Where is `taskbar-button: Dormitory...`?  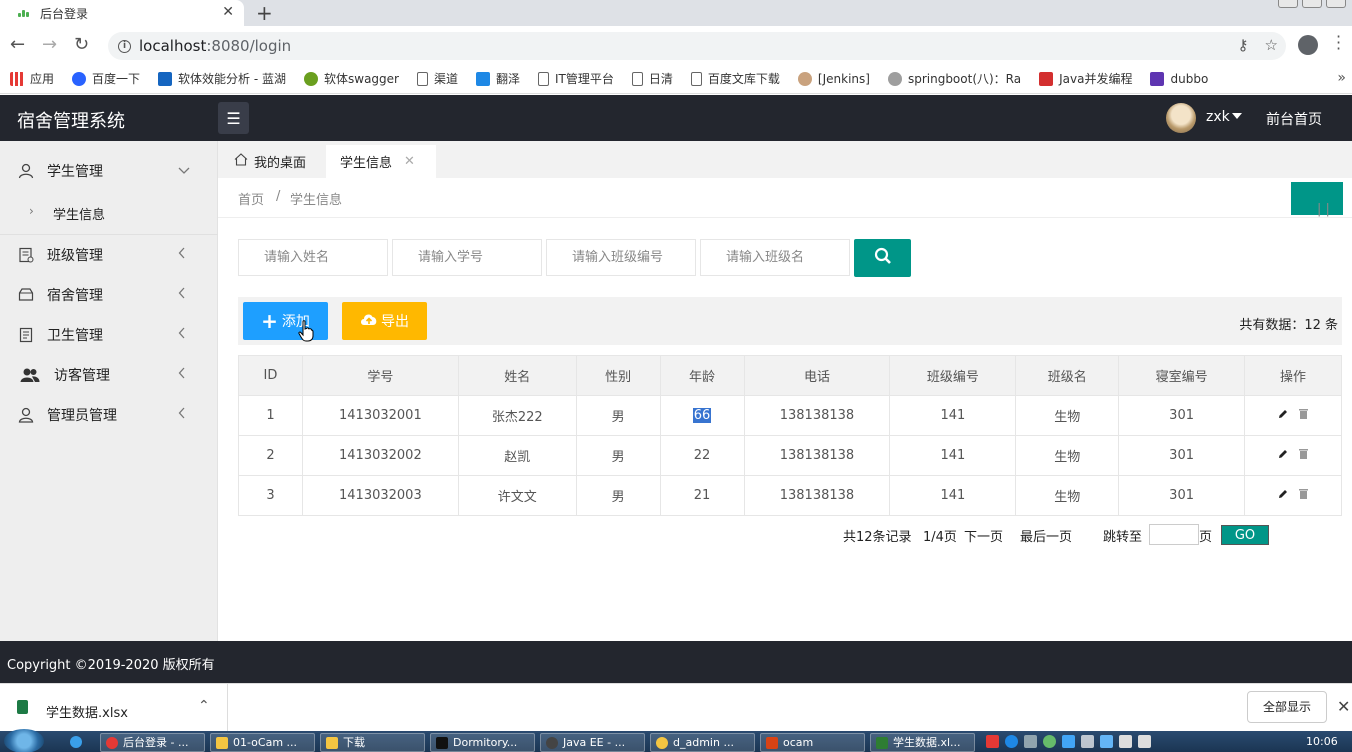 taskbar-button: Dormitory... is located at coordinates (482, 742).